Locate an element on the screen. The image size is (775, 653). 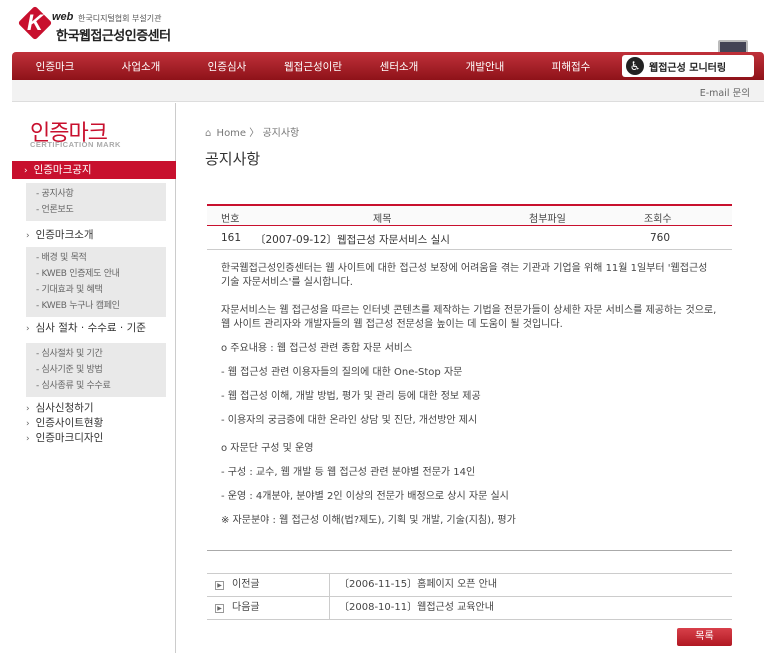
col-no: 번호 is located at coordinates (230, 219).